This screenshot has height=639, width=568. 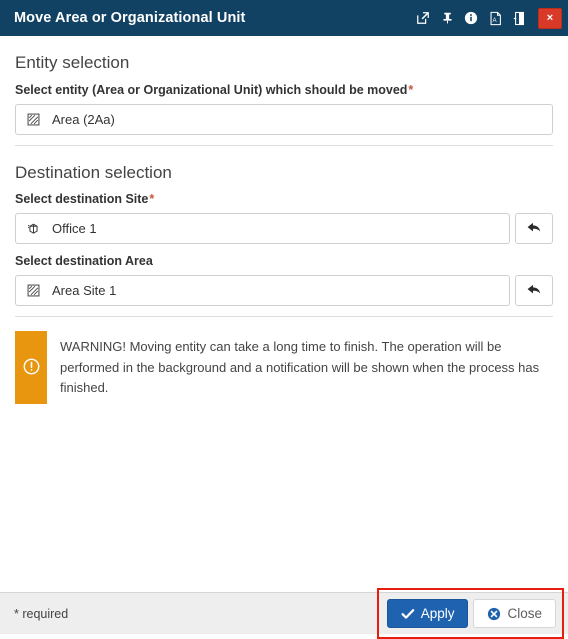 What do you see at coordinates (423, 18) in the screenshot?
I see `open-in-new-window-icon` at bounding box center [423, 18].